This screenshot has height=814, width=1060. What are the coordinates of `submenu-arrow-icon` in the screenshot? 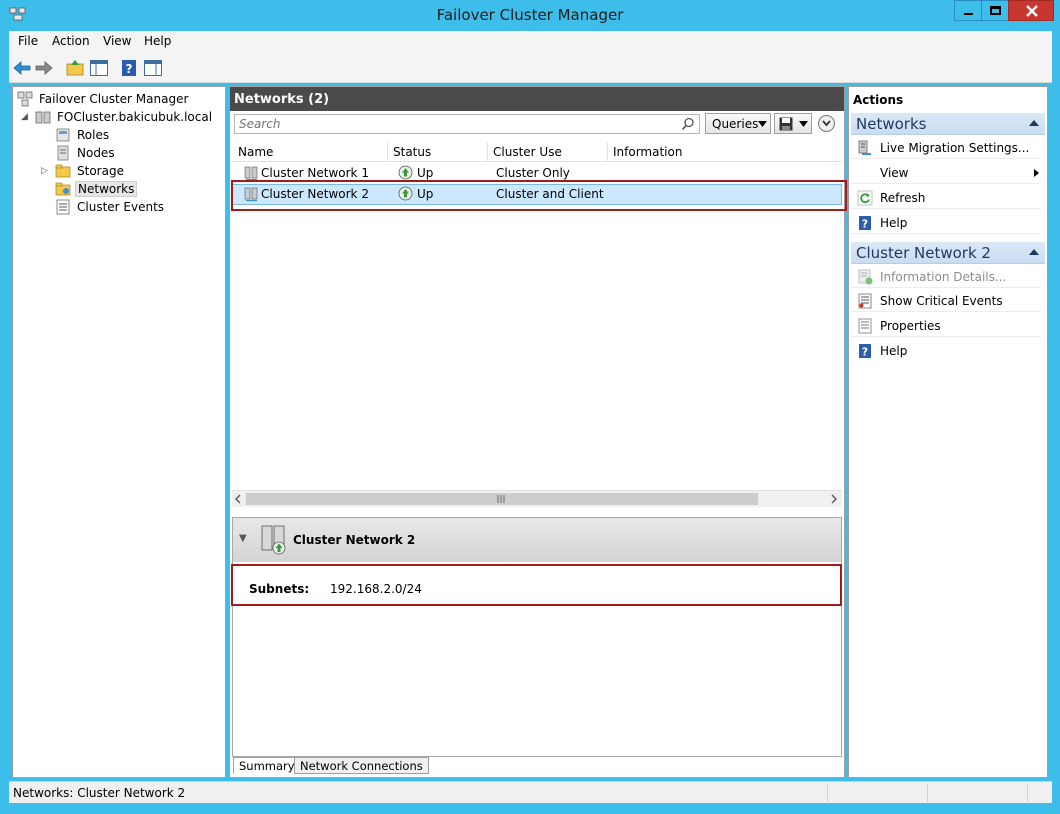 It's located at (1036, 173).